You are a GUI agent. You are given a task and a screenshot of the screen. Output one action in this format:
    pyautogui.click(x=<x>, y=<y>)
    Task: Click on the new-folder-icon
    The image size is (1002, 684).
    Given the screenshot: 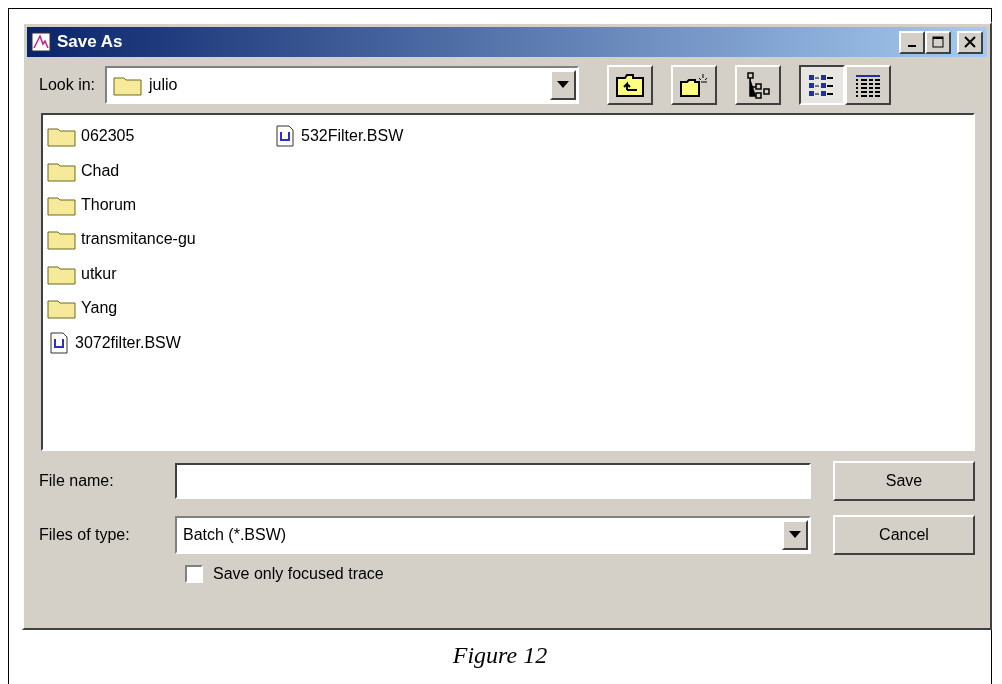 What is the action you would take?
    pyautogui.click(x=694, y=85)
    